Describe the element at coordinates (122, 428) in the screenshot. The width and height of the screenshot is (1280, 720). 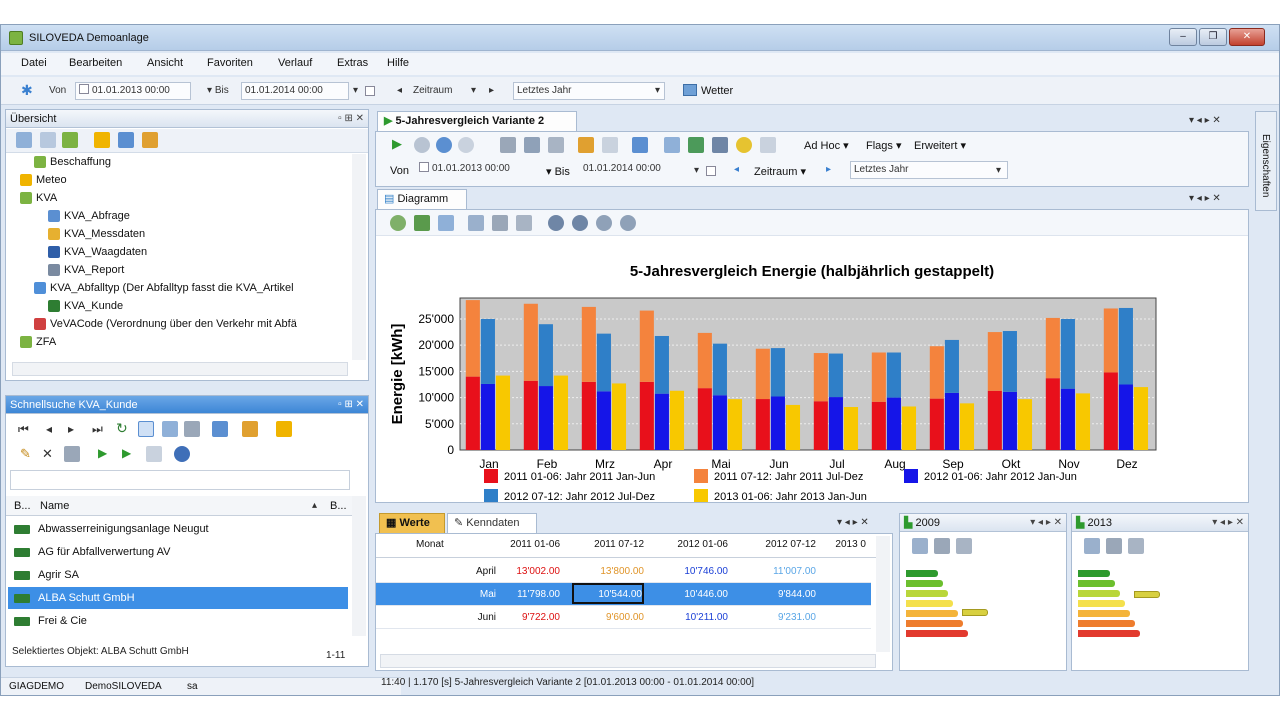
I see `refresh-icon: ↻` at that location.